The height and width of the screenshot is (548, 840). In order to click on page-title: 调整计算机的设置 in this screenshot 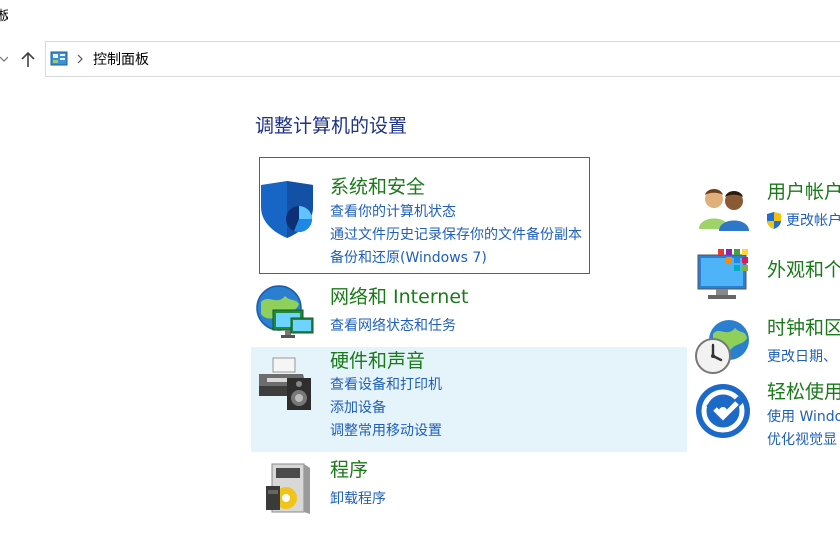, I will do `click(331, 126)`.